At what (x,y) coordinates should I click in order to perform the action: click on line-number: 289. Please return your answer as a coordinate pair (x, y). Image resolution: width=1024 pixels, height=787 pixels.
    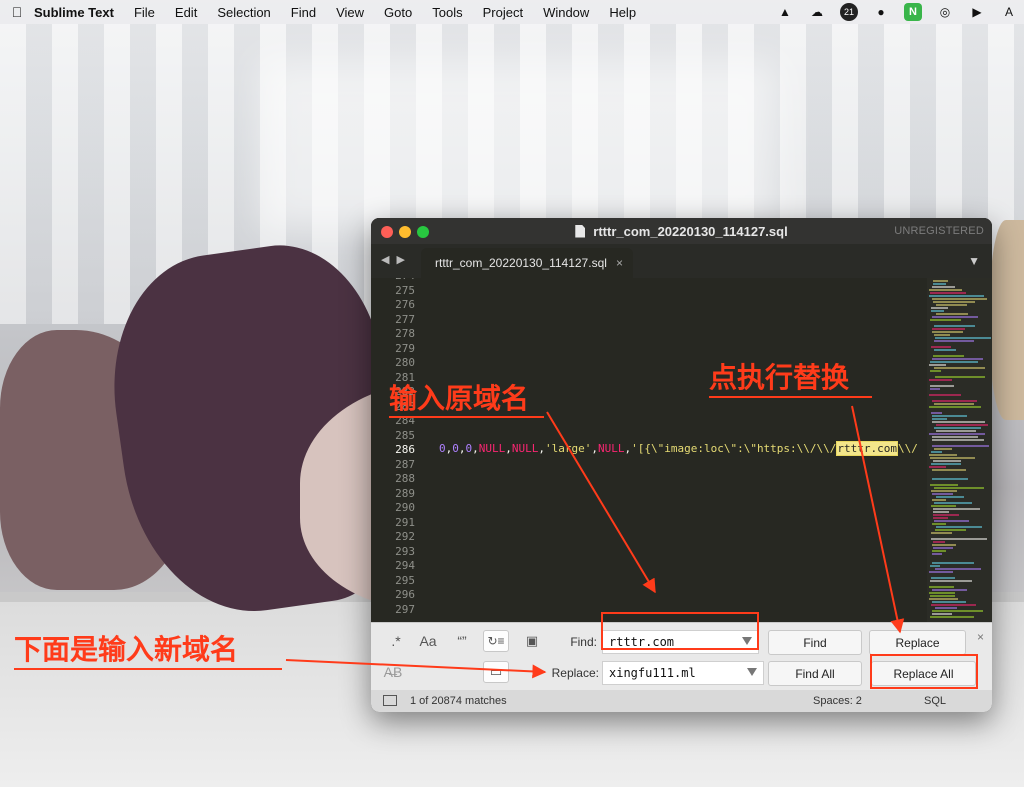
    Looking at the image, I should click on (405, 493).